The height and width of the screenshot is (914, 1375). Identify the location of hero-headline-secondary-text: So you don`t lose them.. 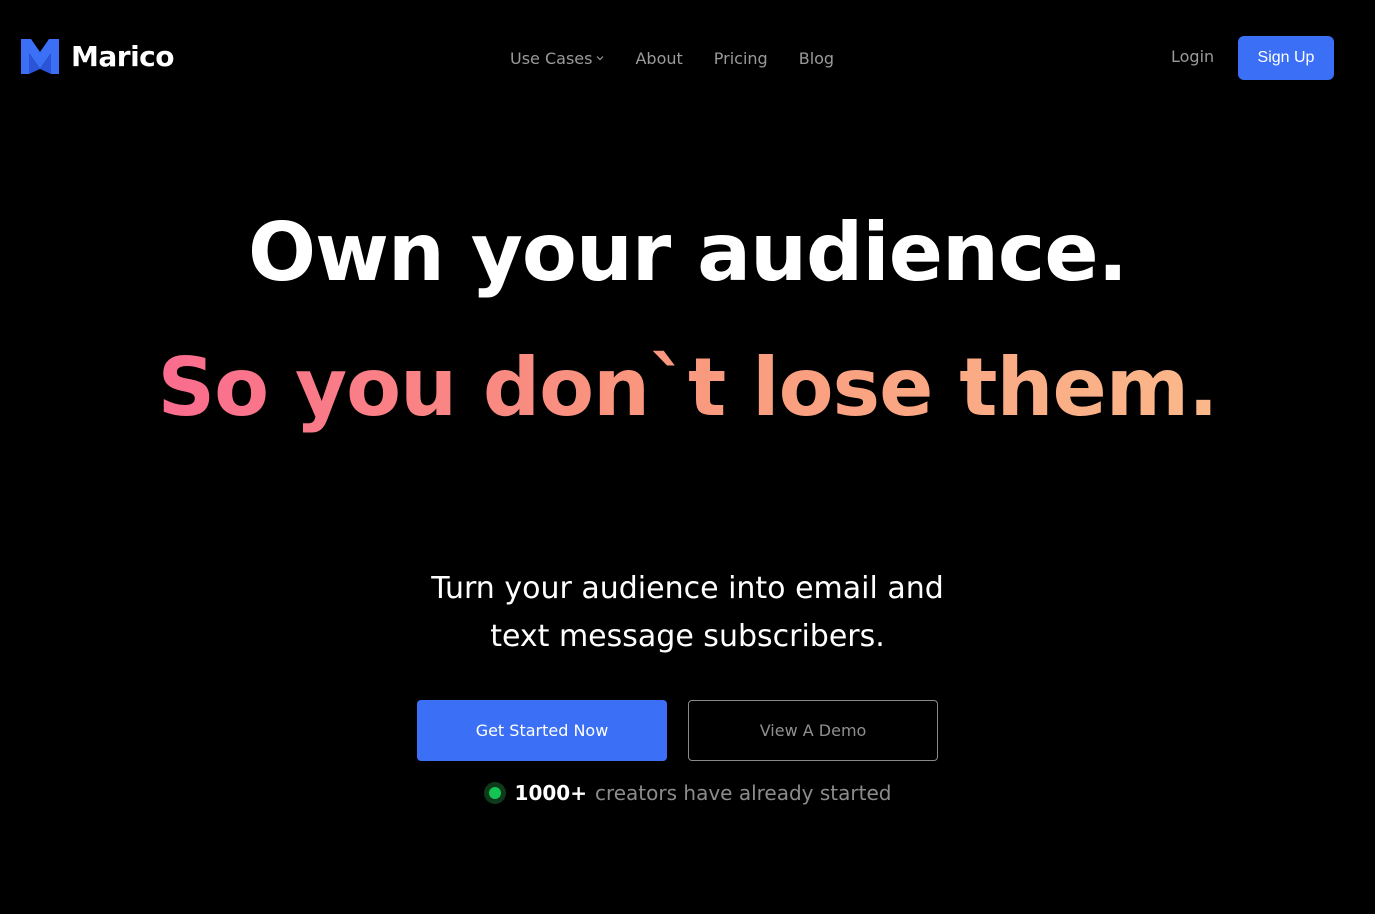
(688, 387).